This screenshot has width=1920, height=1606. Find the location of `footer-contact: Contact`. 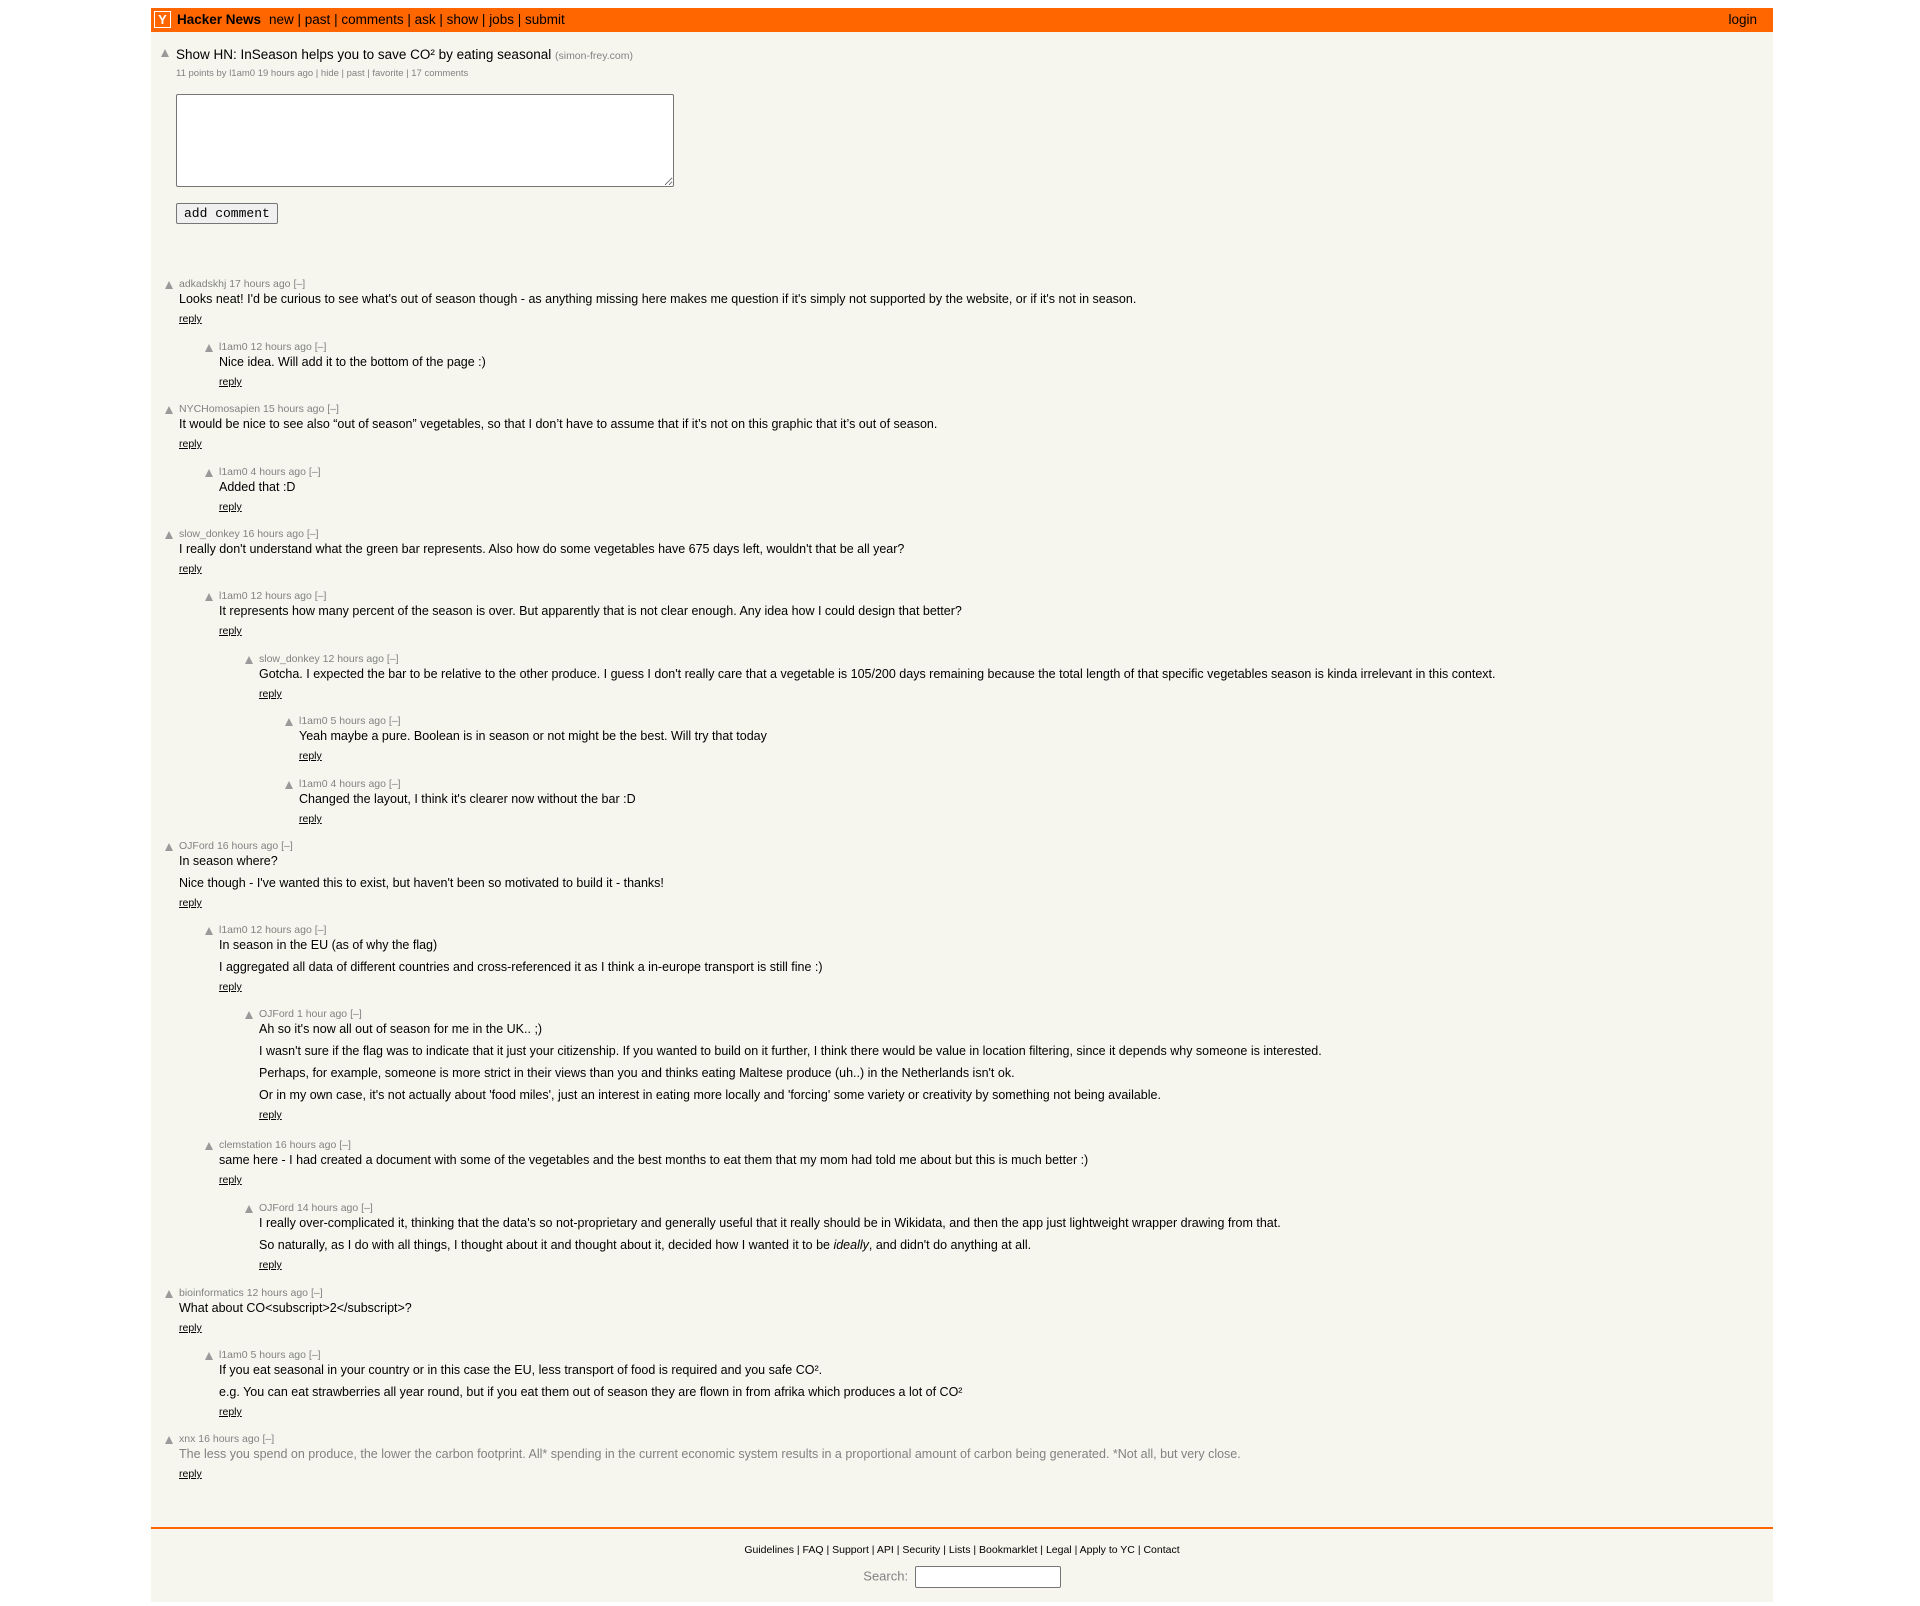

footer-contact: Contact is located at coordinates (1161, 1550).